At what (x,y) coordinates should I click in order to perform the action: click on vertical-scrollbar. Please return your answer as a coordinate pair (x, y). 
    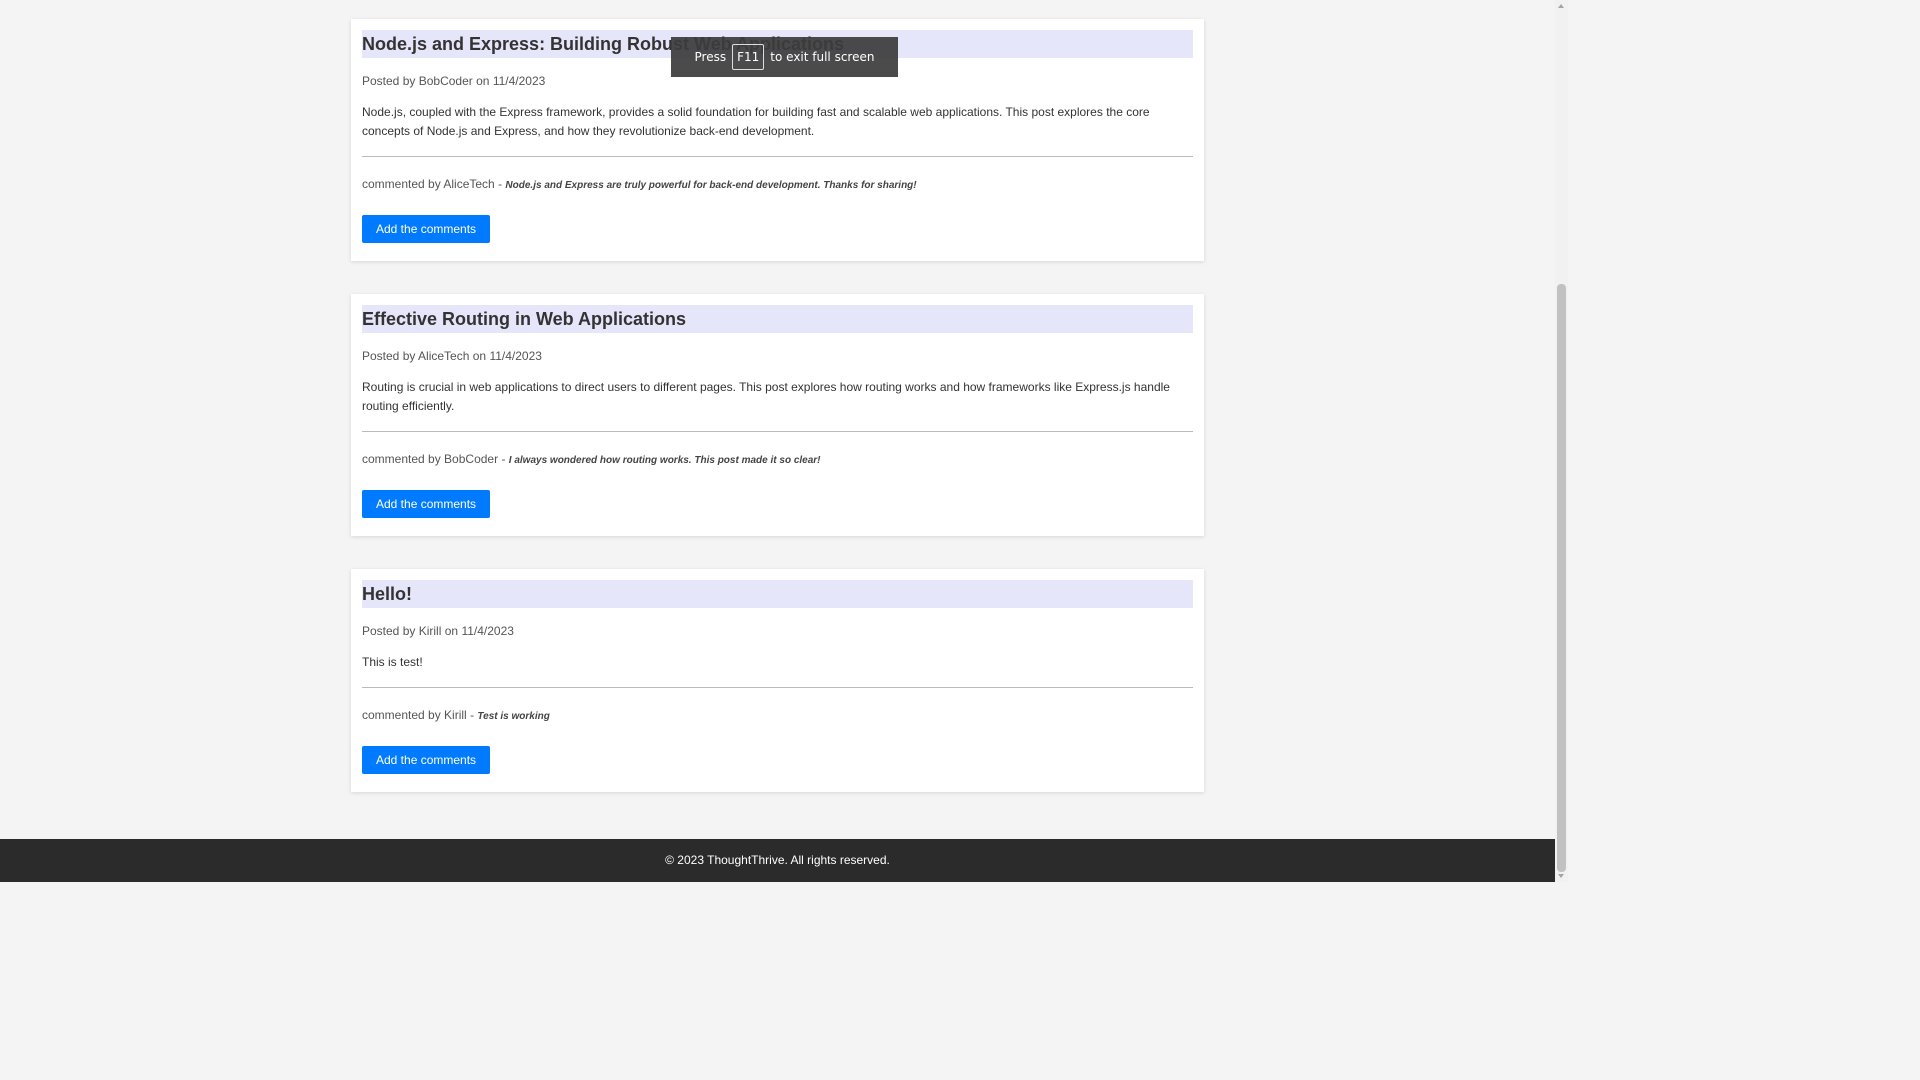
    Looking at the image, I should click on (1561, 441).